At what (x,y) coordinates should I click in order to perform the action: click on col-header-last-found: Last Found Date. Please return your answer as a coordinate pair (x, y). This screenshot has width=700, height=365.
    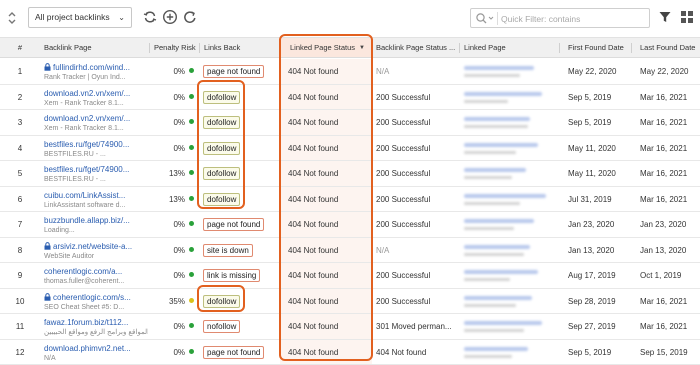
    Looking at the image, I should click on (666, 47).